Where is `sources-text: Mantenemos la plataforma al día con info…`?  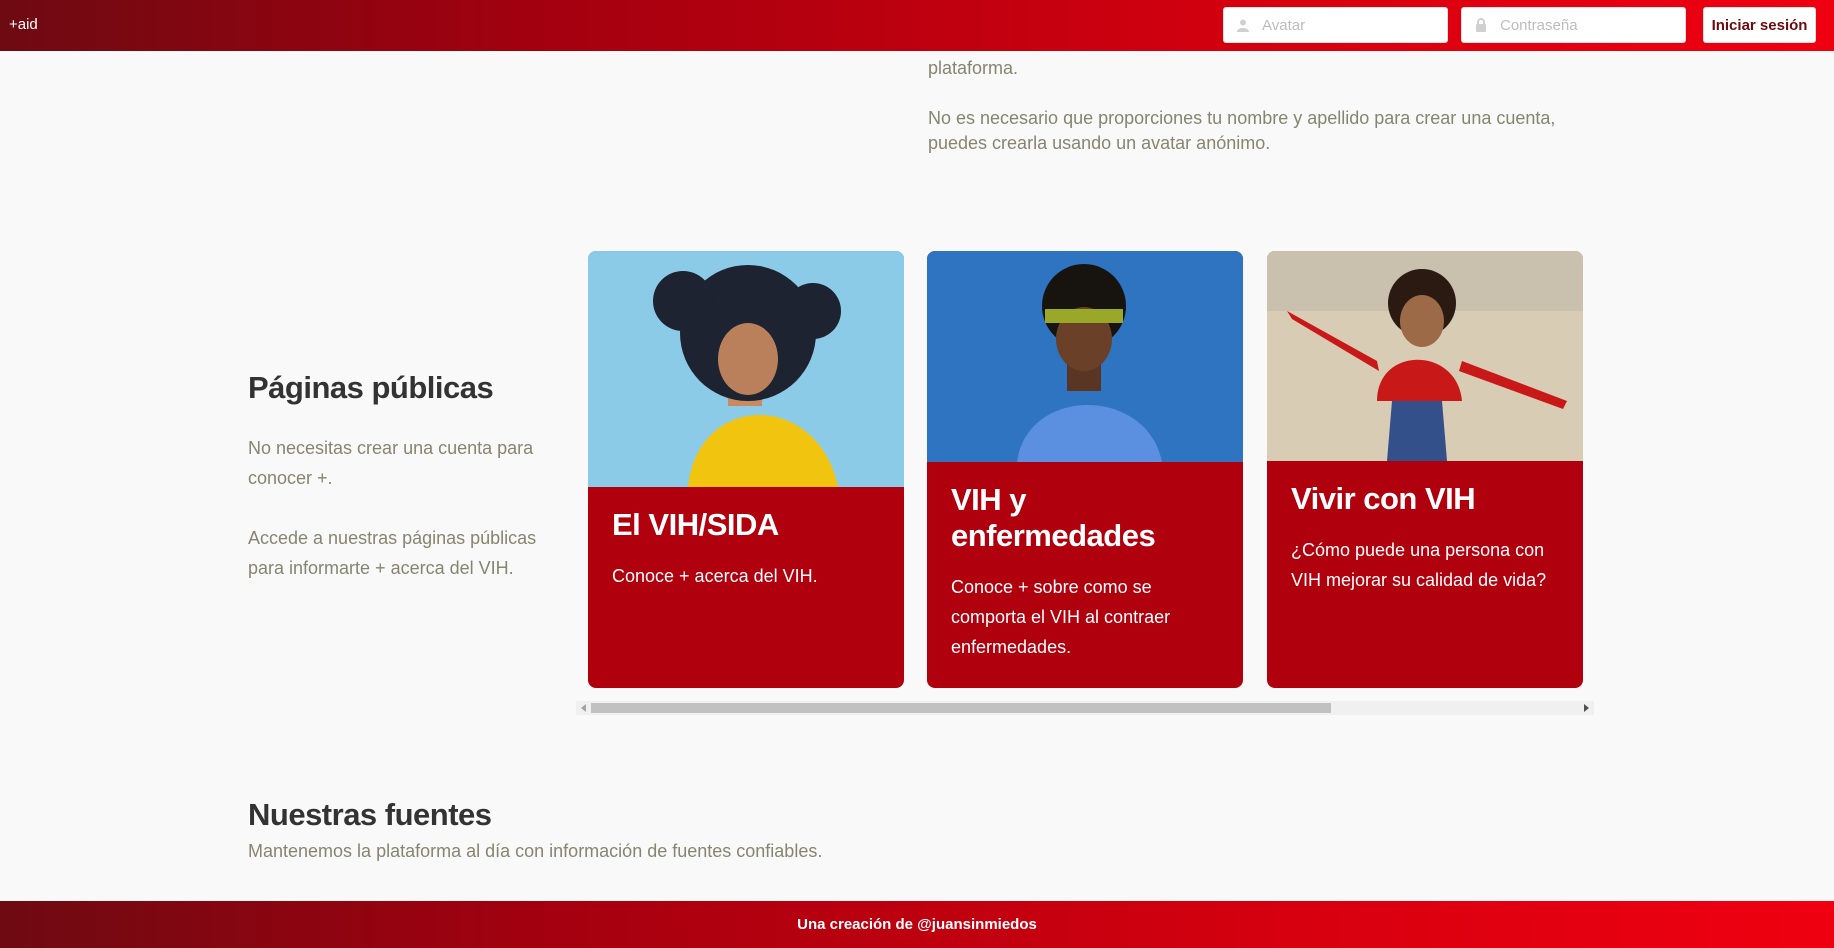
sources-text: Mantenemos la plataforma al día con info… is located at coordinates (535, 851).